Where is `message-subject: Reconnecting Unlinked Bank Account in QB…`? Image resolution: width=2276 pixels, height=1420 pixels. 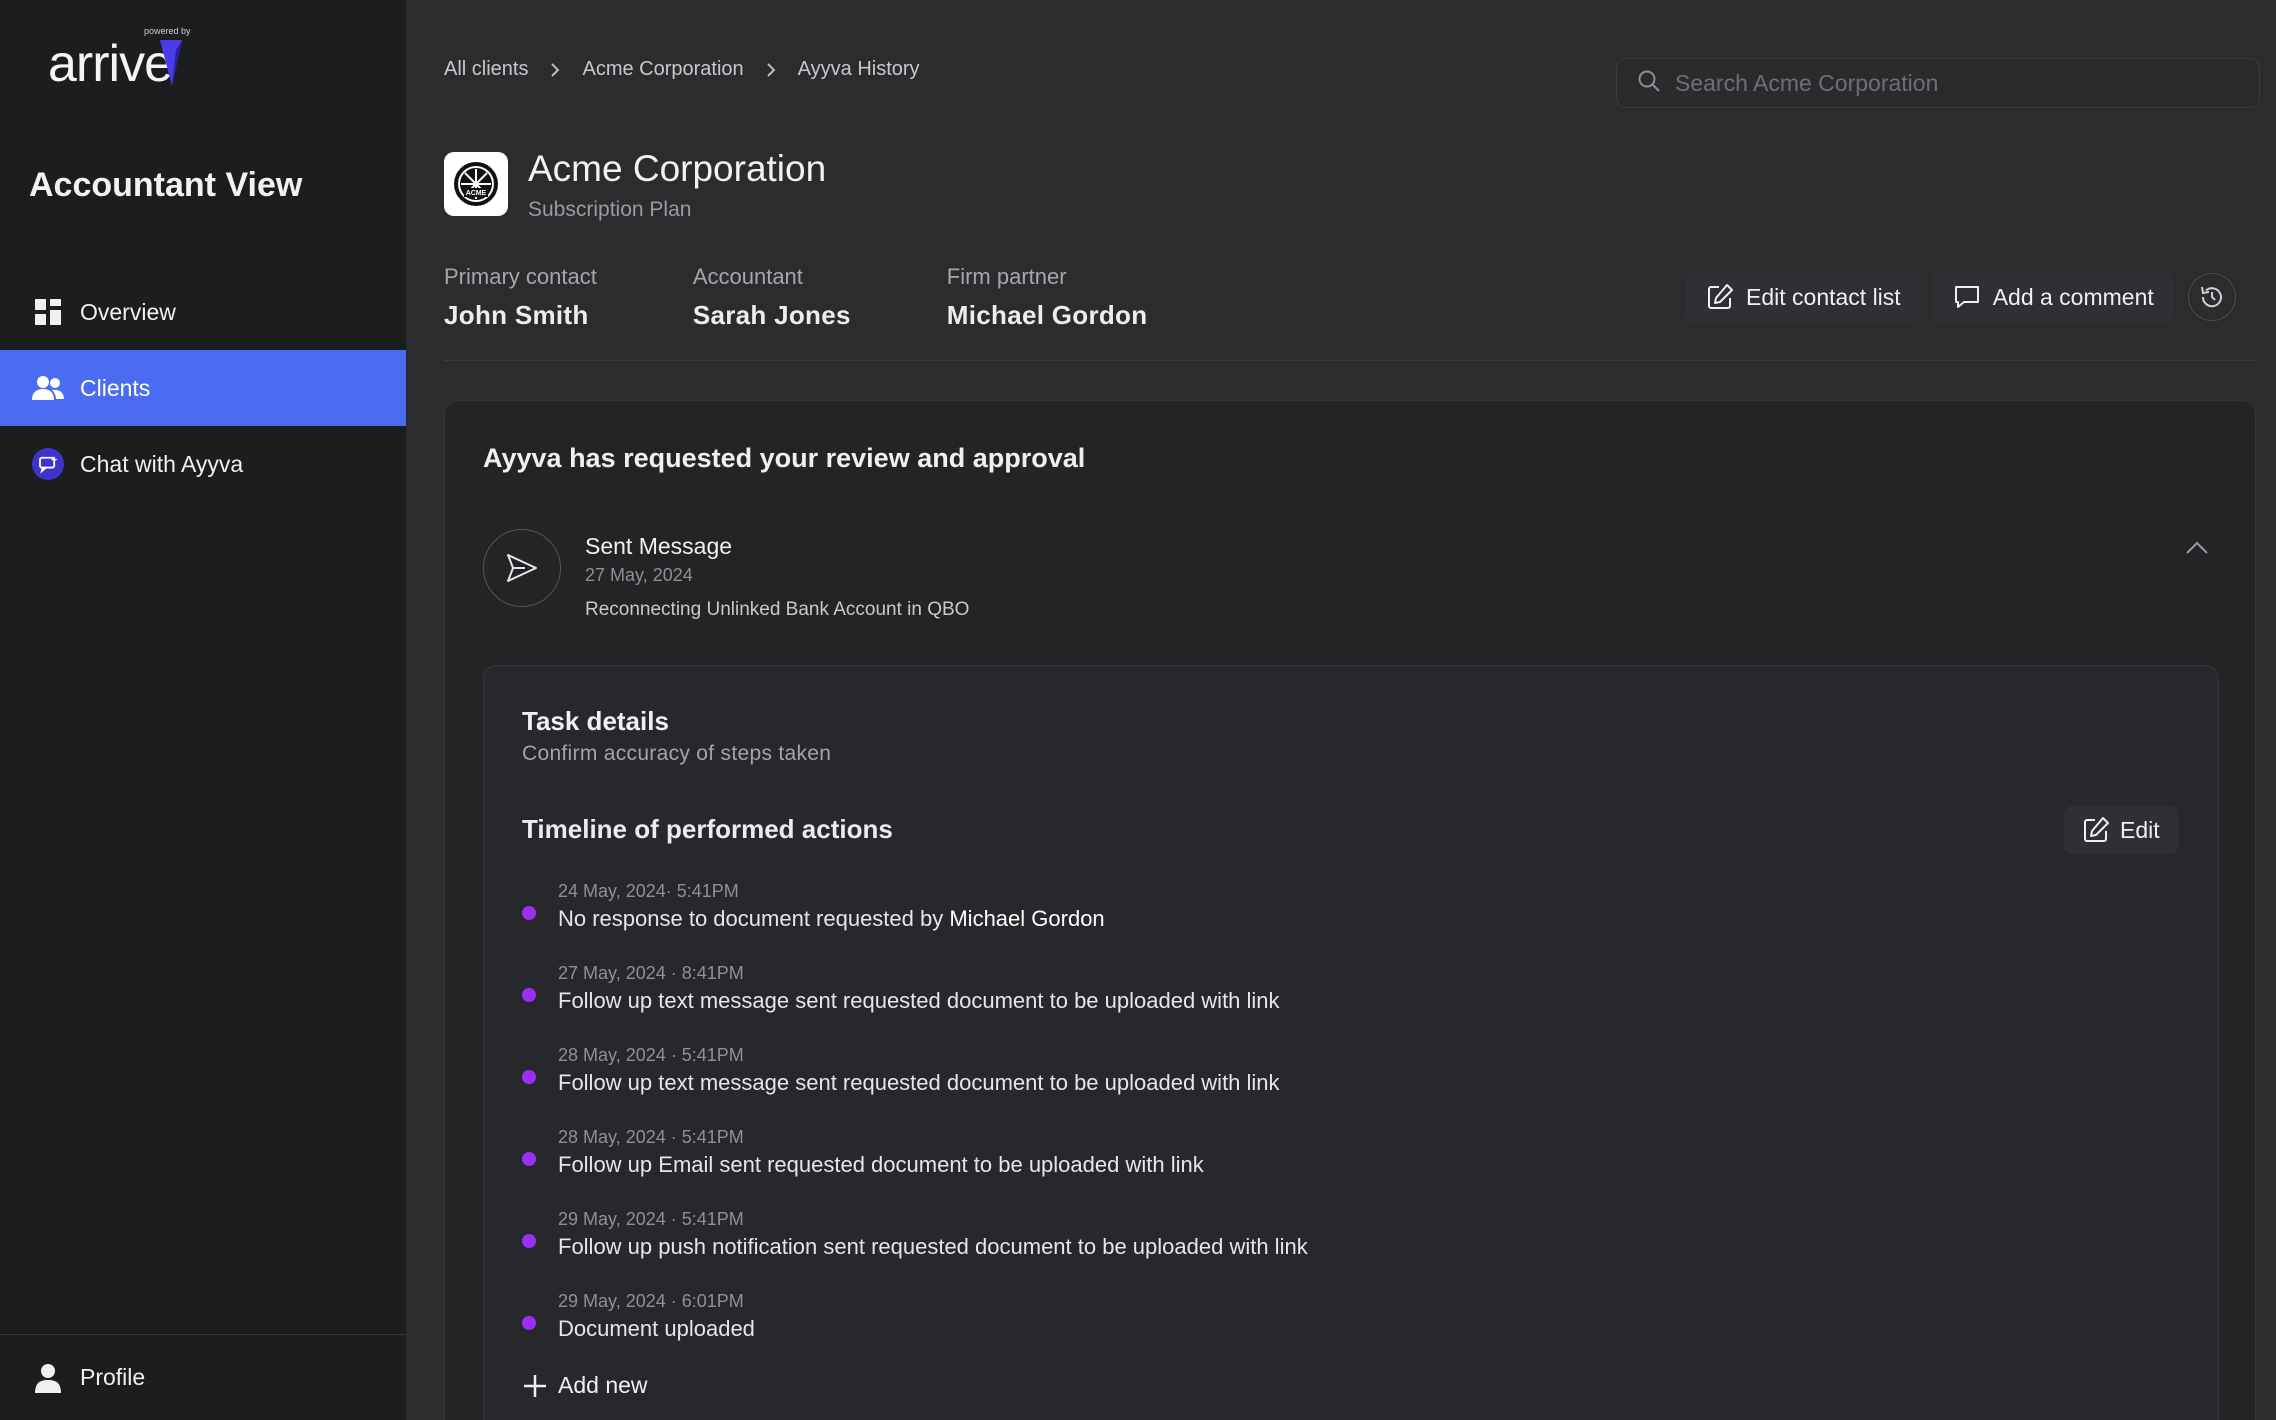
message-subject: Reconnecting Unlinked Bank Account in QB… is located at coordinates (777, 609).